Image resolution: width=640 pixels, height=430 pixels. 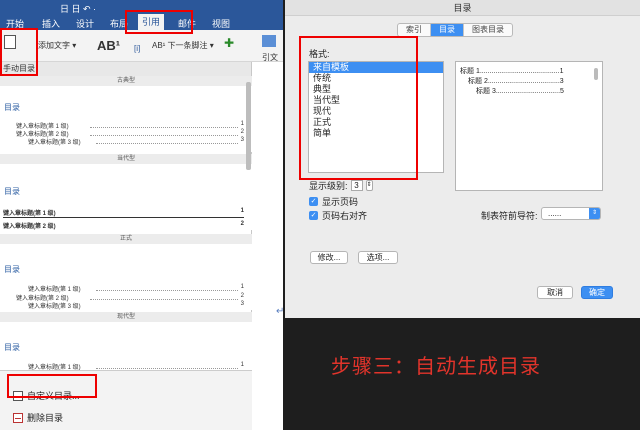 What do you see at coordinates (414, 30) in the screenshot?
I see `tab-index: 索引` at bounding box center [414, 30].